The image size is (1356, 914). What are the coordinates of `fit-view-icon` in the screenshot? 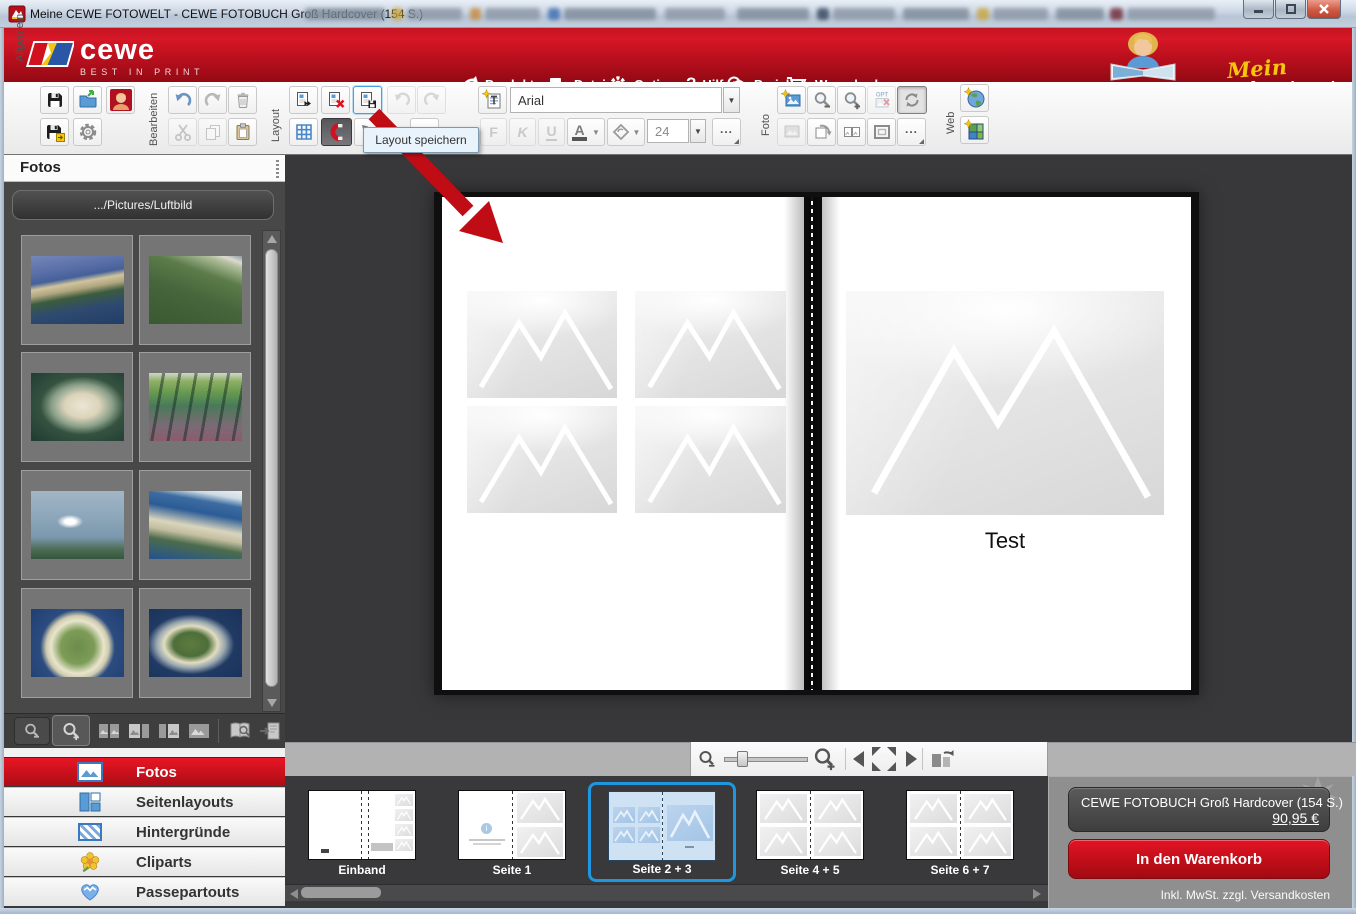 It's located at (884, 759).